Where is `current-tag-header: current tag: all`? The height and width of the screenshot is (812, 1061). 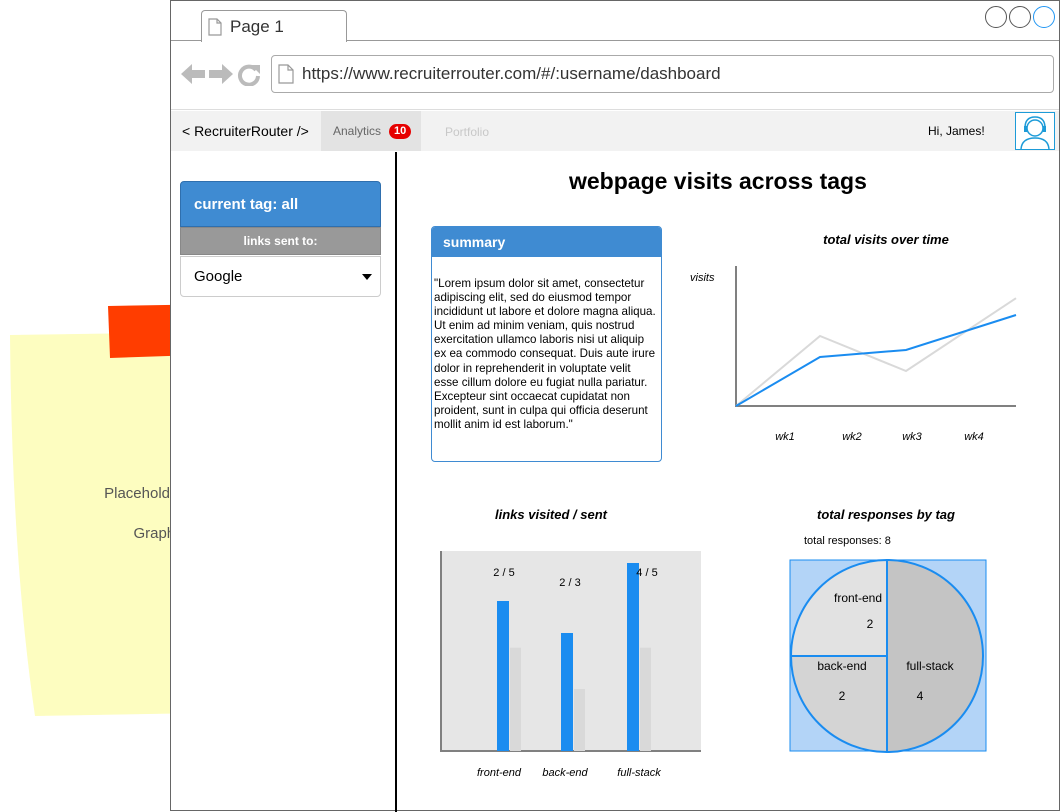 current-tag-header: current tag: all is located at coordinates (280, 204).